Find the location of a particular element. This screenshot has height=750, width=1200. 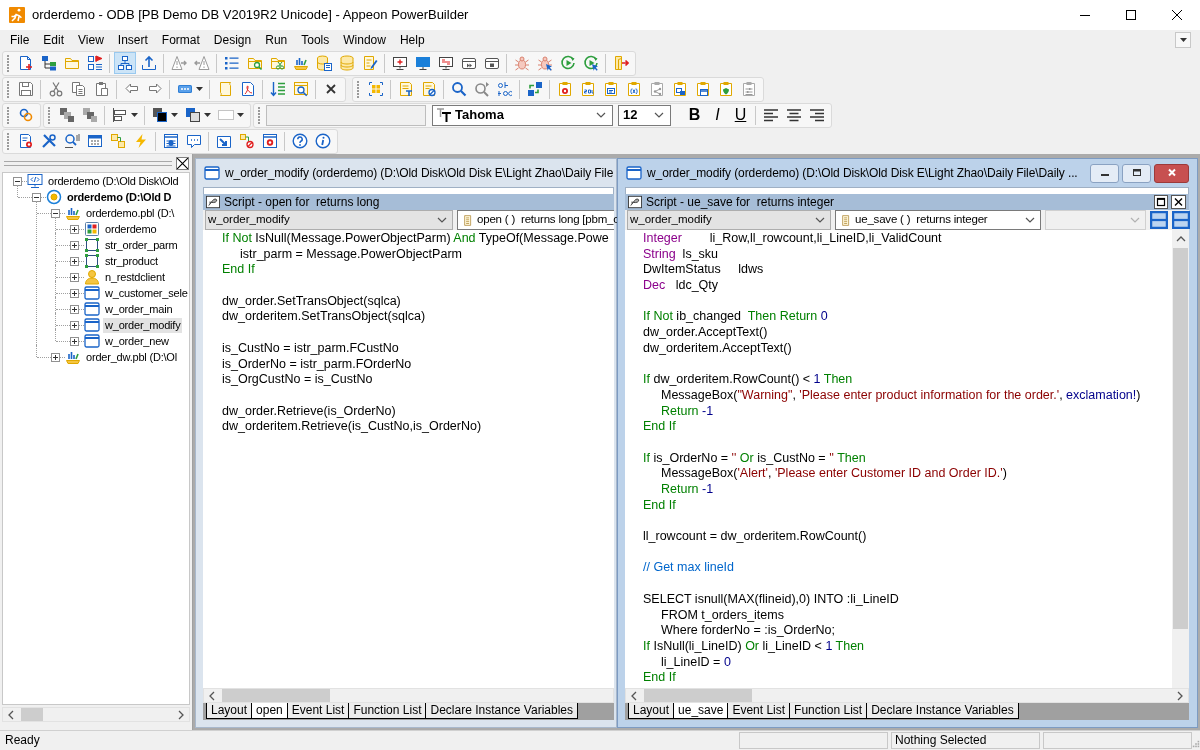

note-pencil-icon is located at coordinates (369, 63).